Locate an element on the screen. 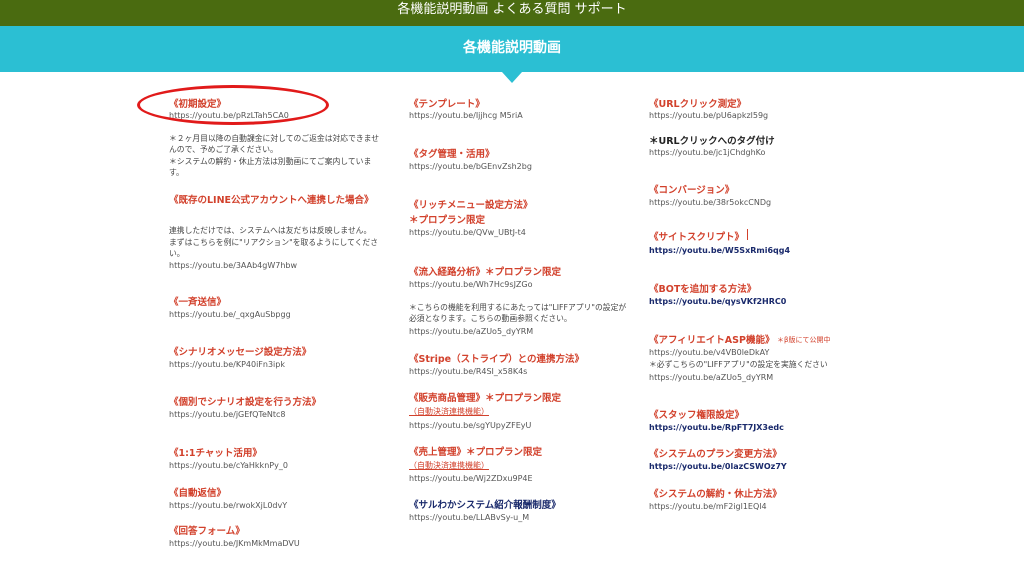 The height and width of the screenshot is (566, 1024). video-url: https://youtu.be/cYaHkknPy_0 is located at coordinates (228, 465).